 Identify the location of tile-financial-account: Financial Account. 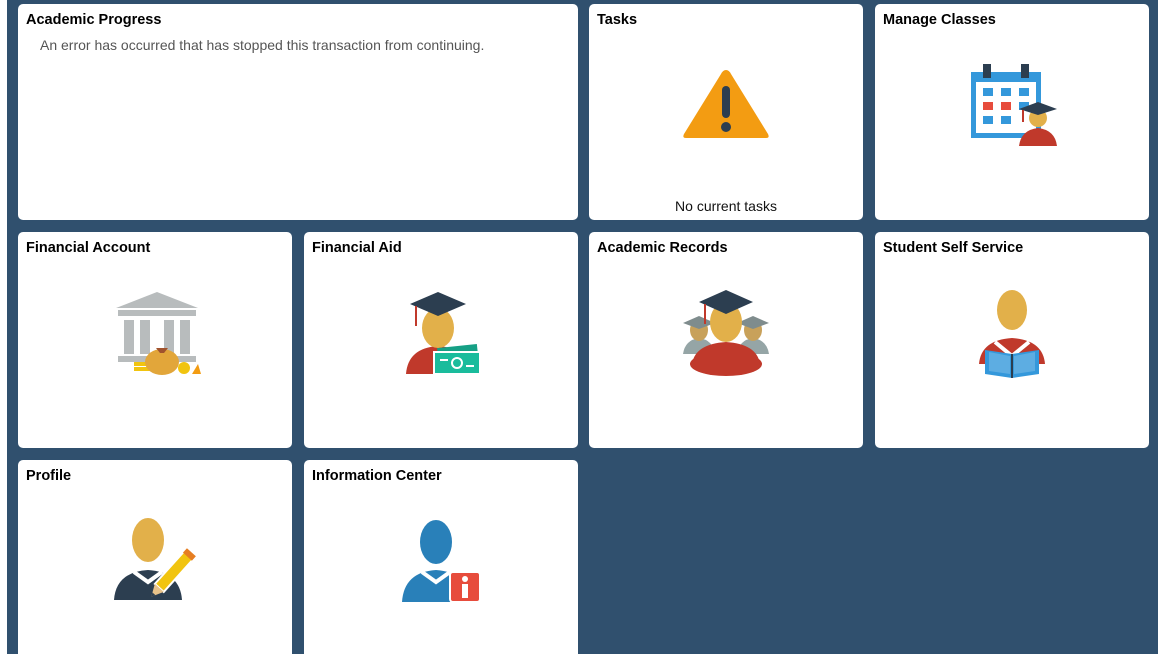
(155, 340).